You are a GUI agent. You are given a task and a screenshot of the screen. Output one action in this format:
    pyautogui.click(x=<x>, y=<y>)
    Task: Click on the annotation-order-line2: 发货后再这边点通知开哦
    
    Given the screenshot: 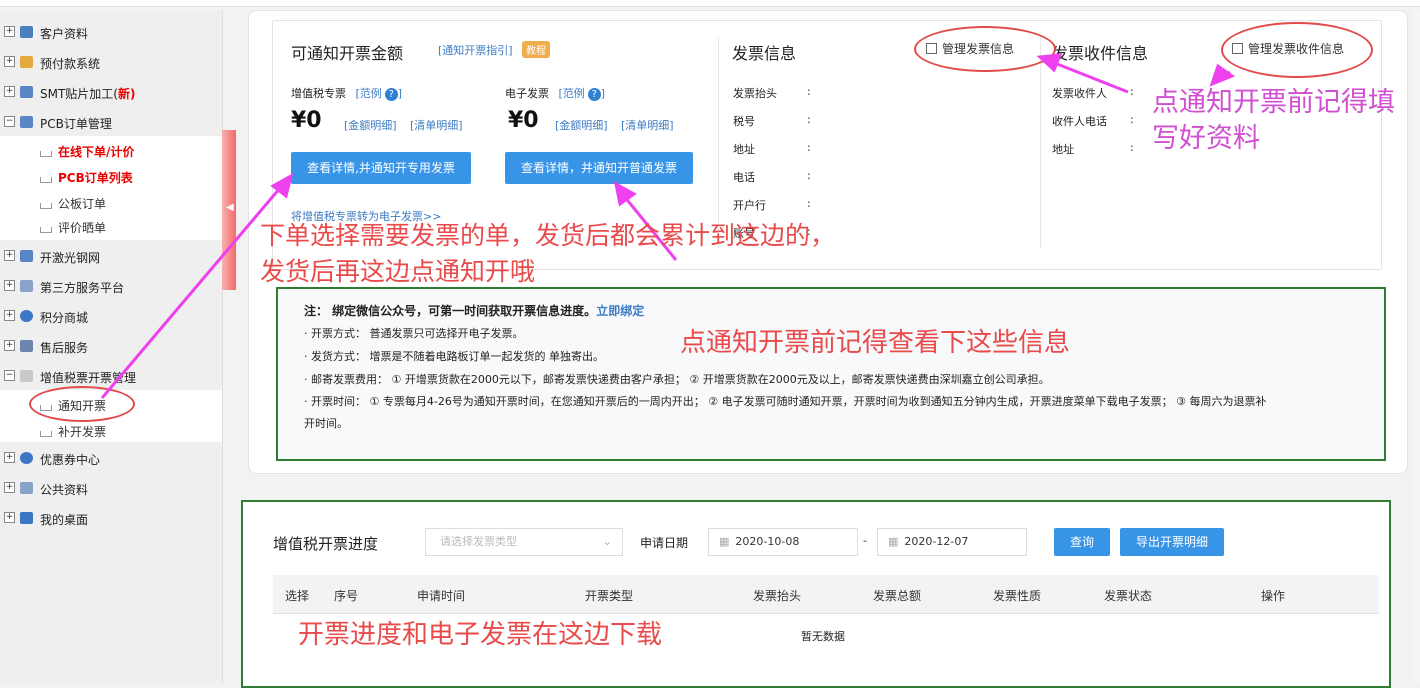 What is the action you would take?
    pyautogui.click(x=398, y=271)
    